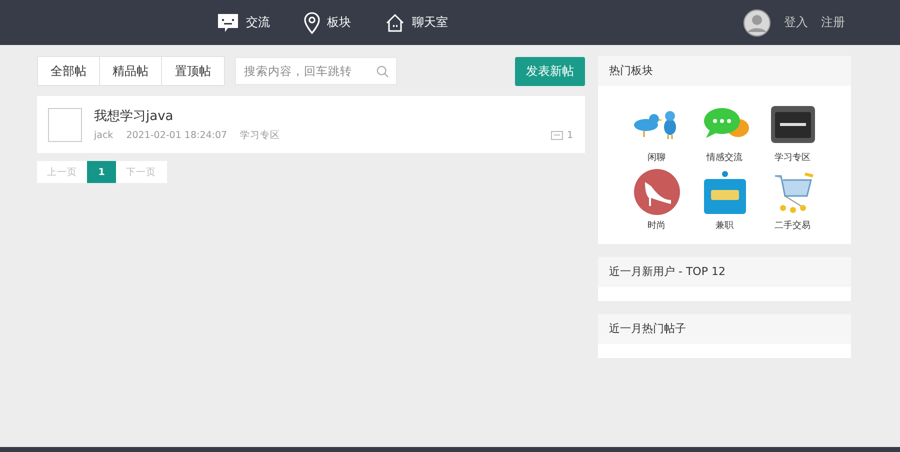  Describe the element at coordinates (177, 135) in the screenshot. I see `post-time: 2021-02-01 18:24:07` at that location.